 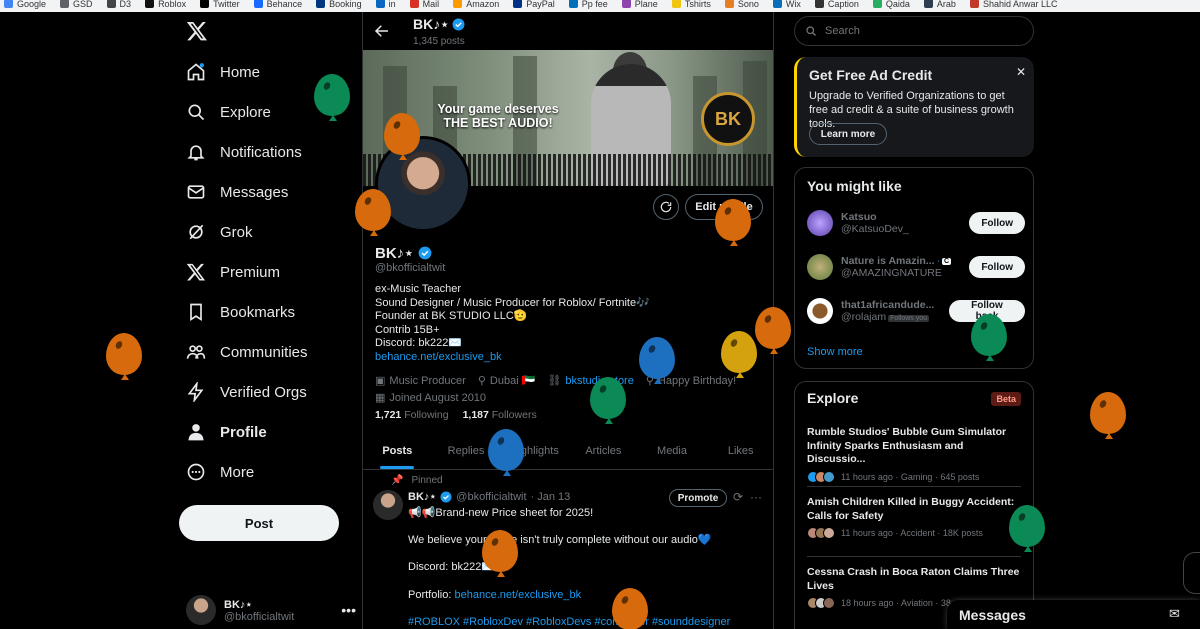 What do you see at coordinates (438, 357) in the screenshot?
I see `bio-link: behance.net/exclusive_bk` at bounding box center [438, 357].